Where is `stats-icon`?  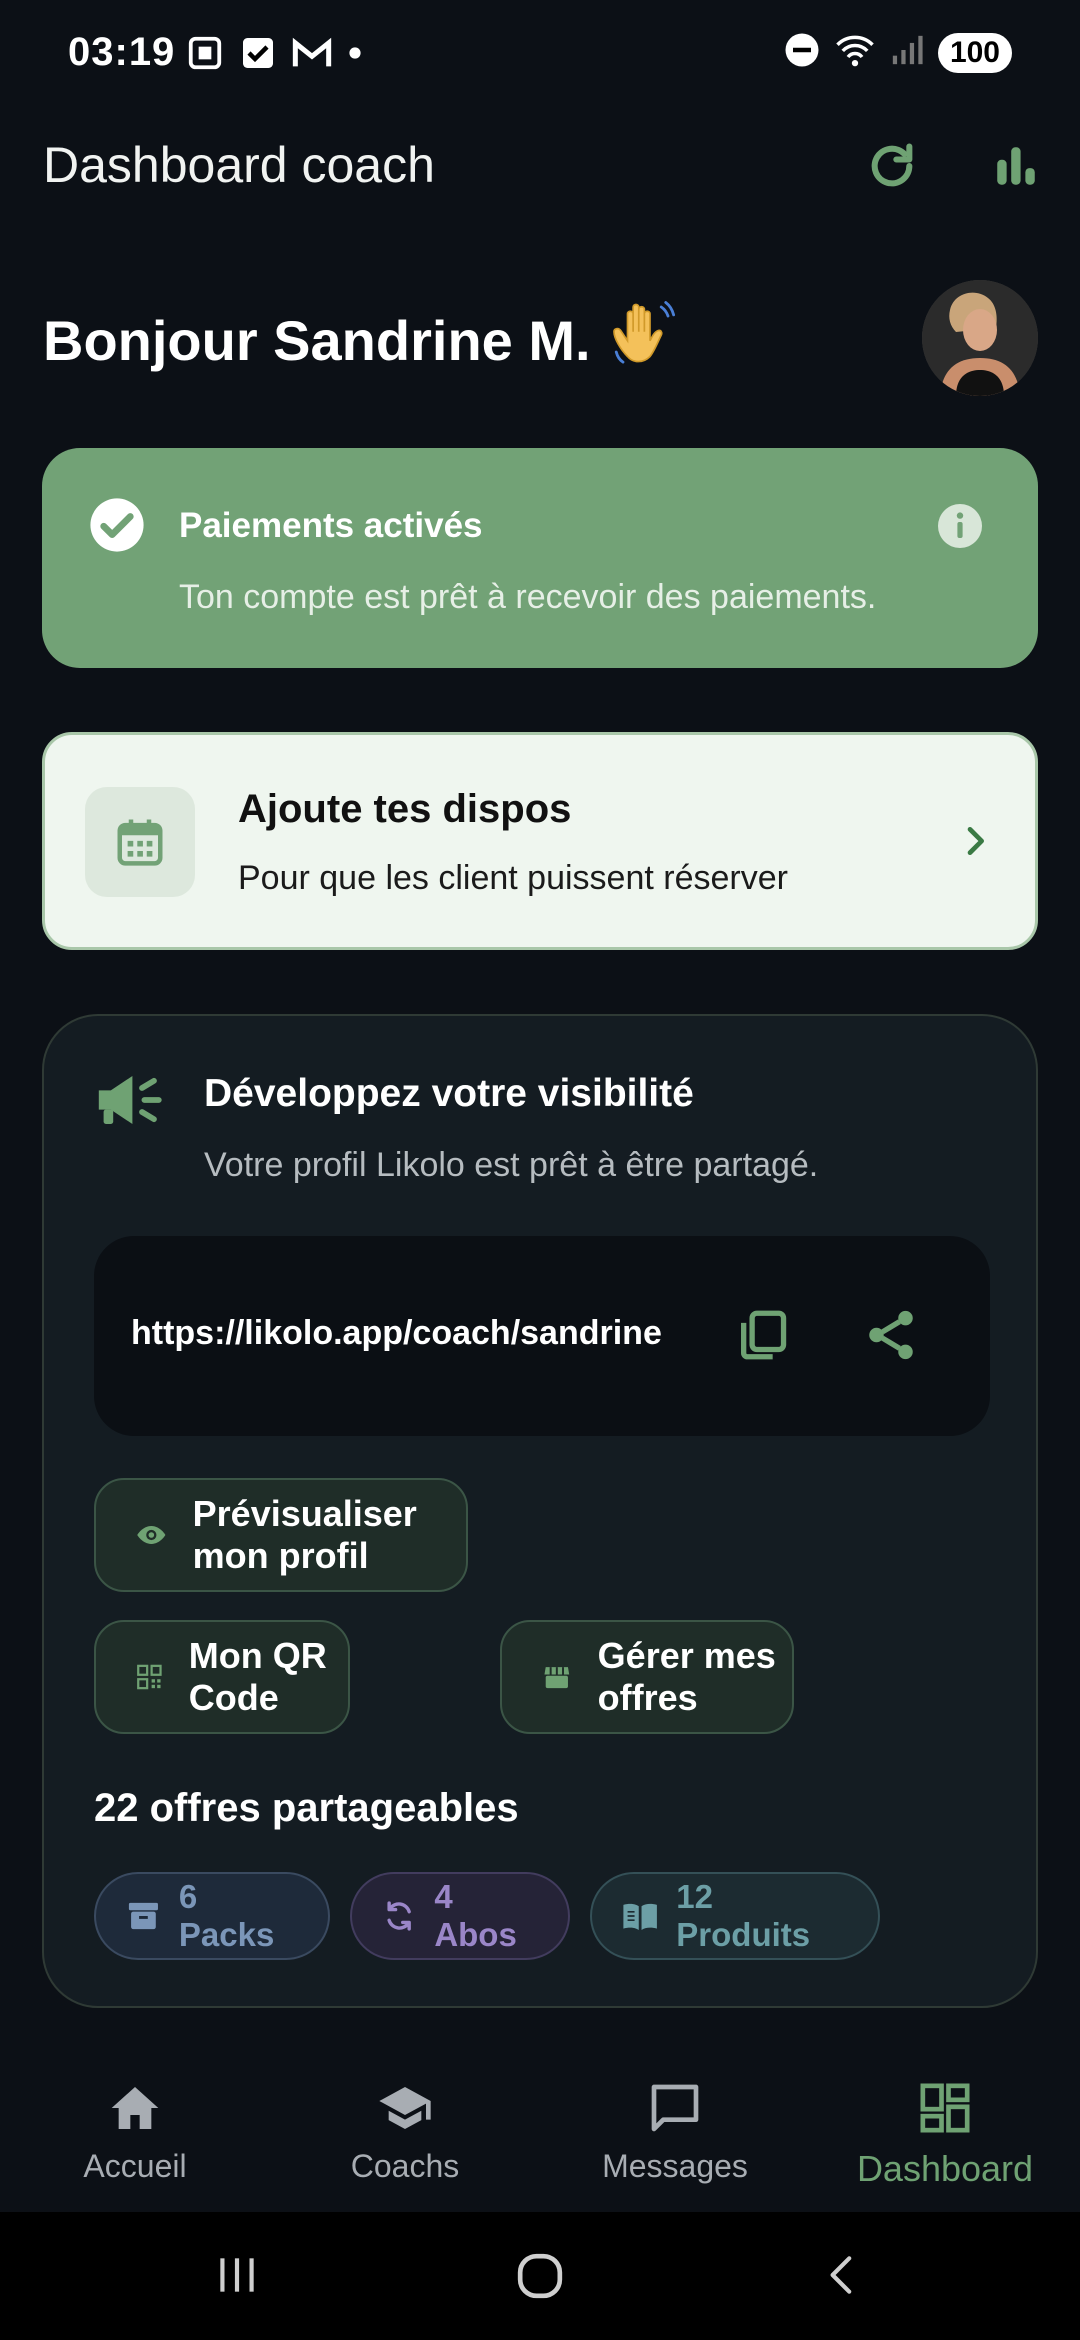
stats-icon is located at coordinates (1016, 166).